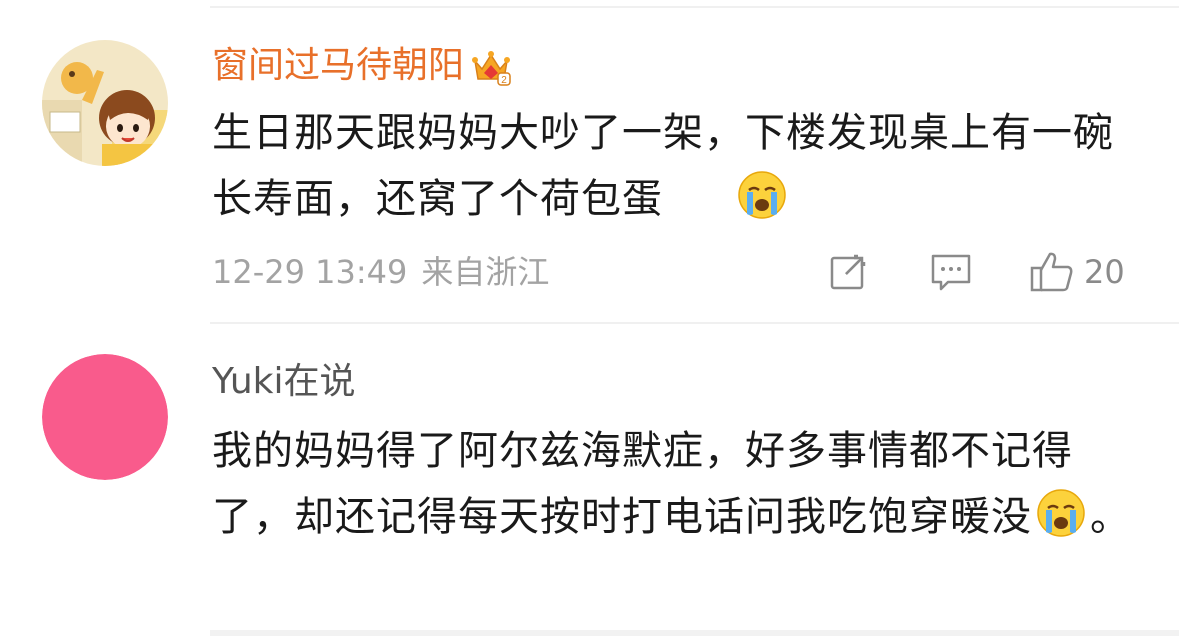  Describe the element at coordinates (694, 7) in the screenshot. I see `top-divider` at that location.